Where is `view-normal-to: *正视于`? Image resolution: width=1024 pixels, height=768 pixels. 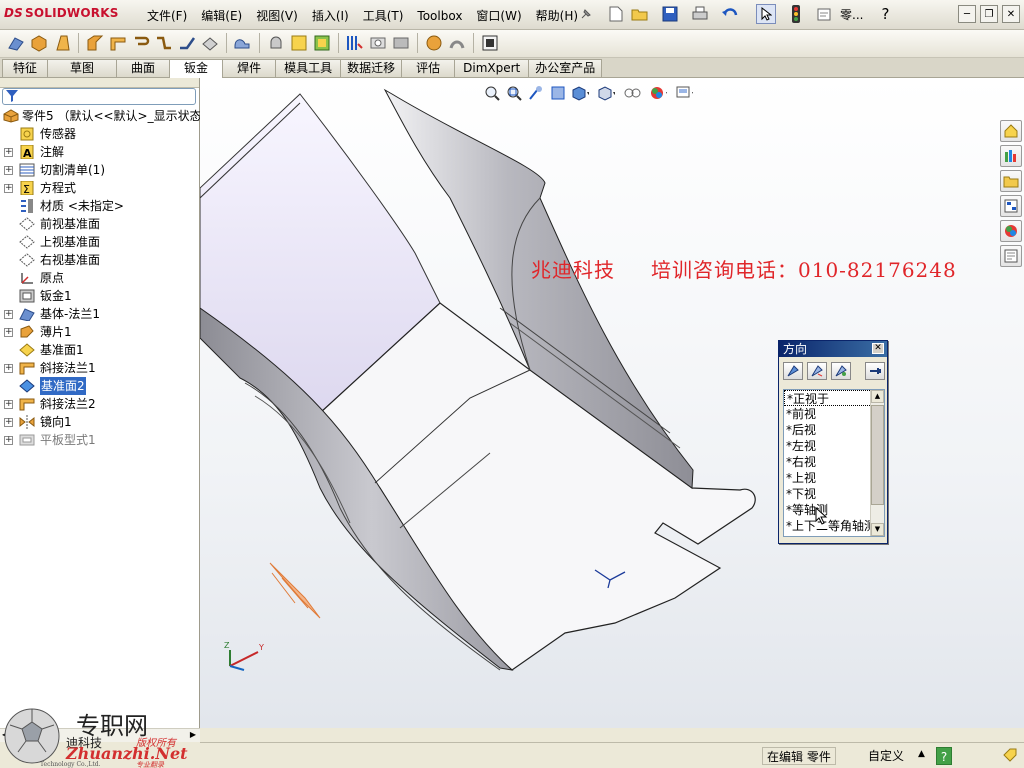
view-normal-to: *正视于 is located at coordinates (834, 398).